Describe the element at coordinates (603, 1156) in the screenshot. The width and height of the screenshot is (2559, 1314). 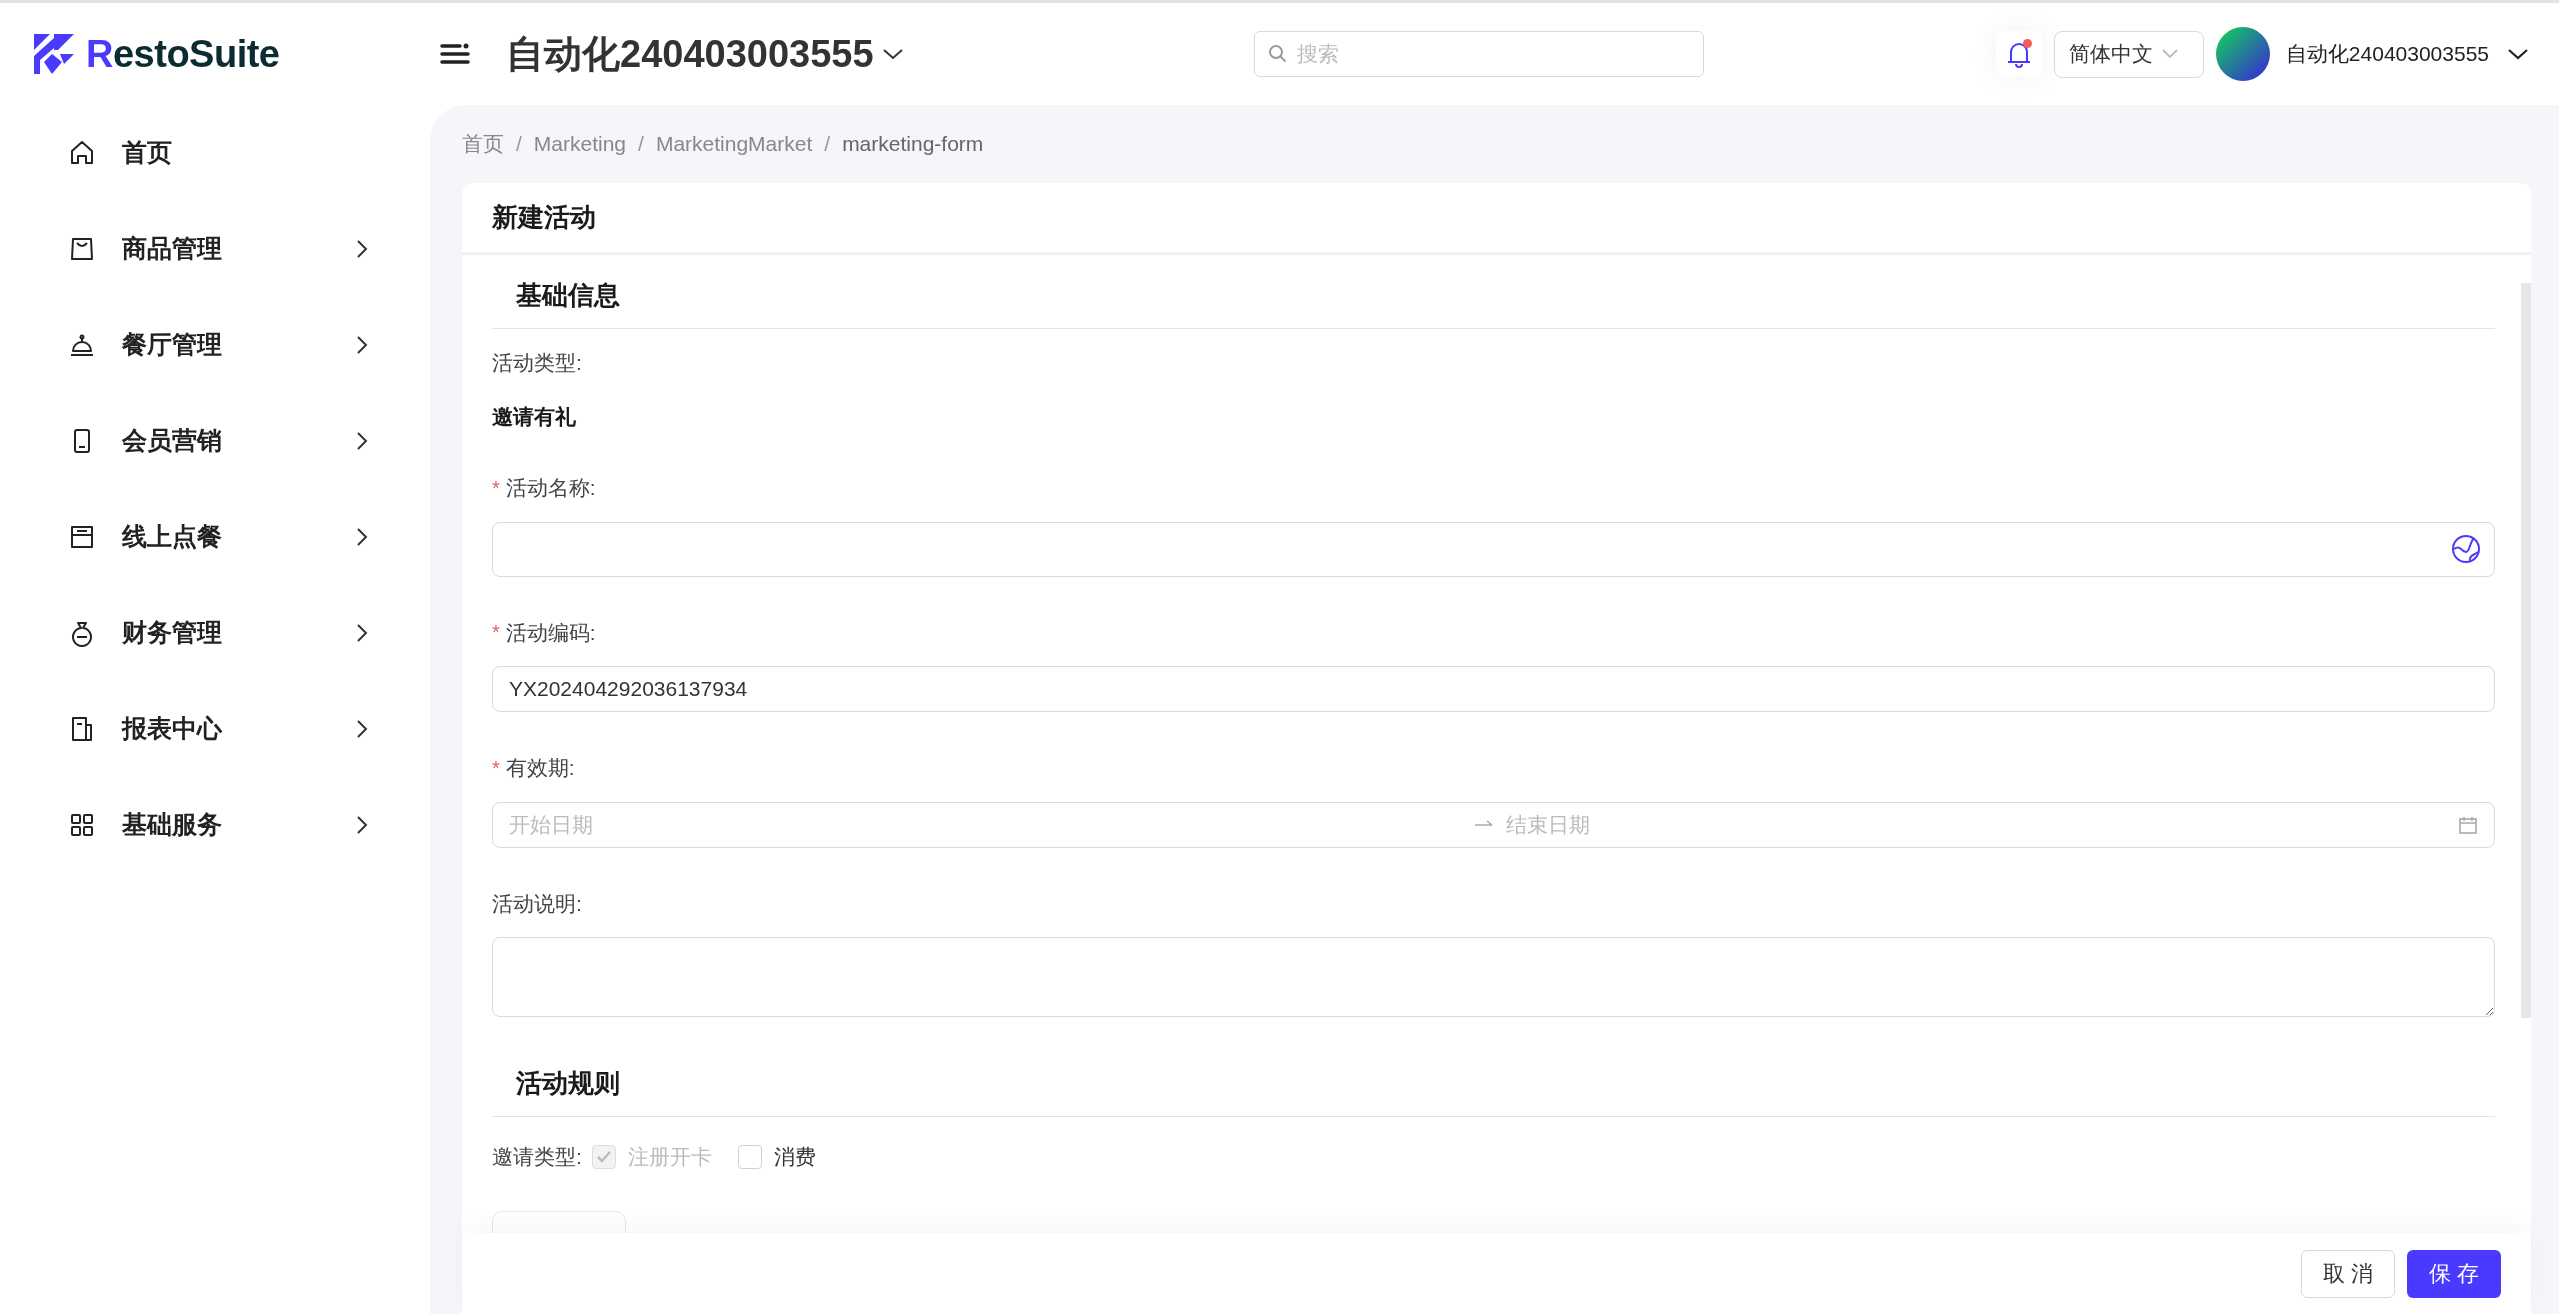
I see `check-icon` at that location.